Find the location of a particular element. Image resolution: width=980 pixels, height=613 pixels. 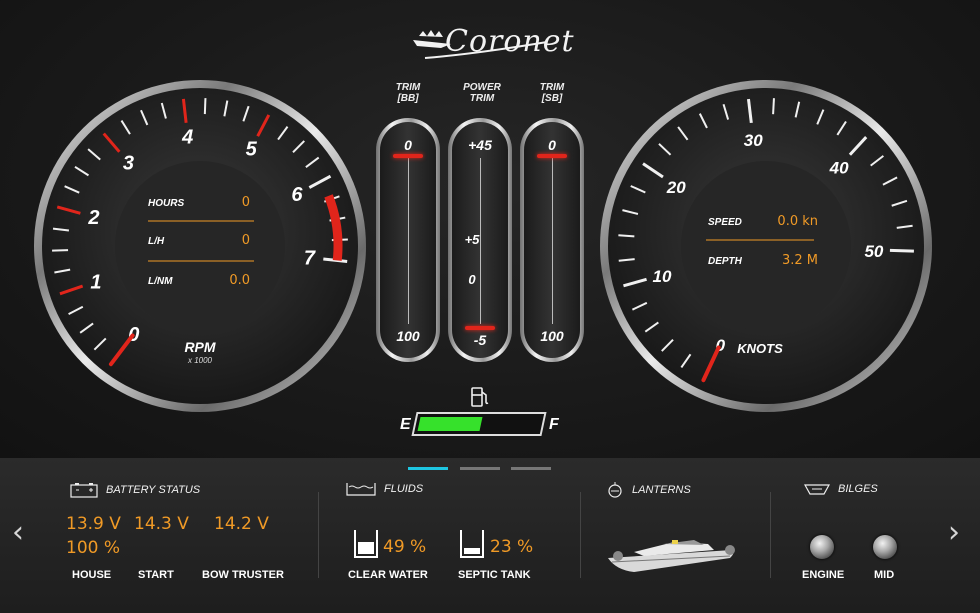

clear-water-label: CLEAR WATER is located at coordinates (388, 575).